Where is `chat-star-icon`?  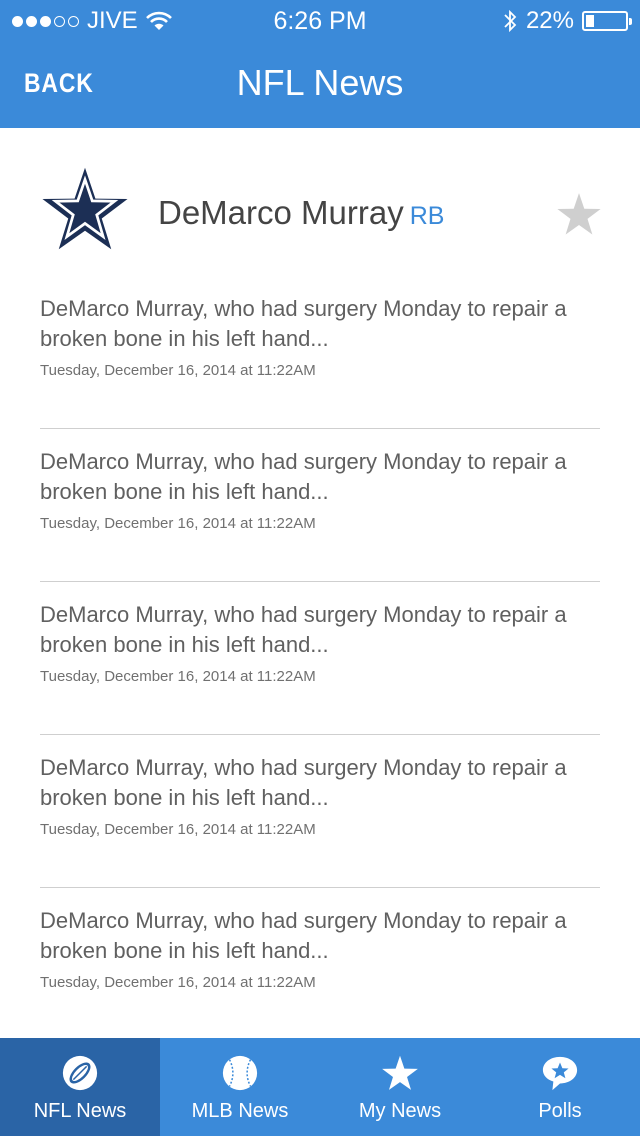
chat-star-icon is located at coordinates (560, 1073).